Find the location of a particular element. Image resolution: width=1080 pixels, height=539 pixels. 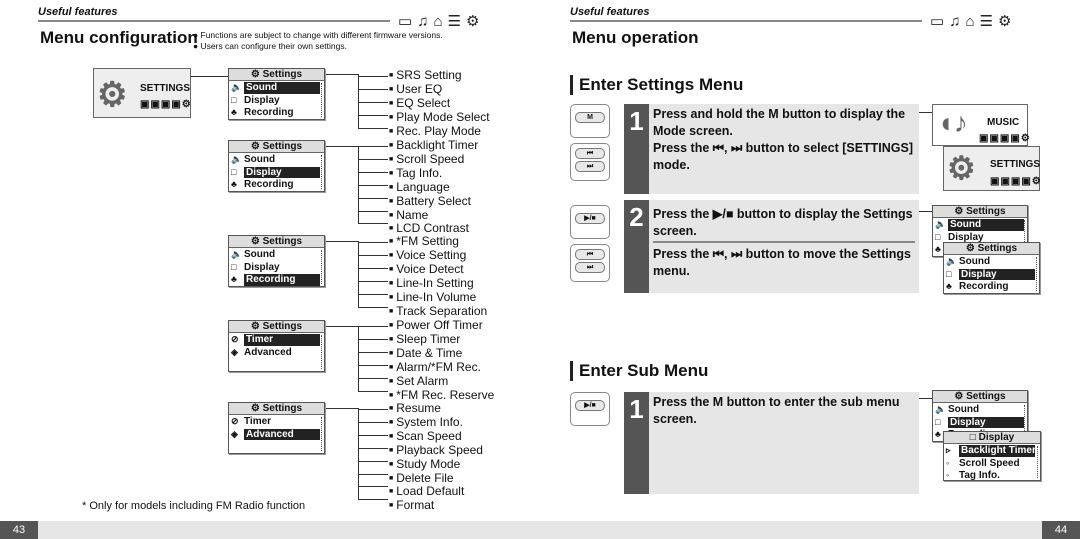

submenu-item: Track Separation is located at coordinates (438, 311).